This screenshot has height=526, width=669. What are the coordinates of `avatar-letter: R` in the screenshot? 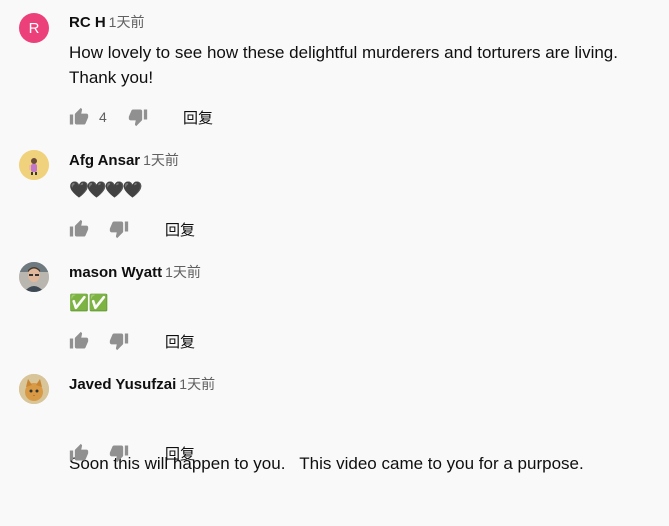 It's located at (34, 28).